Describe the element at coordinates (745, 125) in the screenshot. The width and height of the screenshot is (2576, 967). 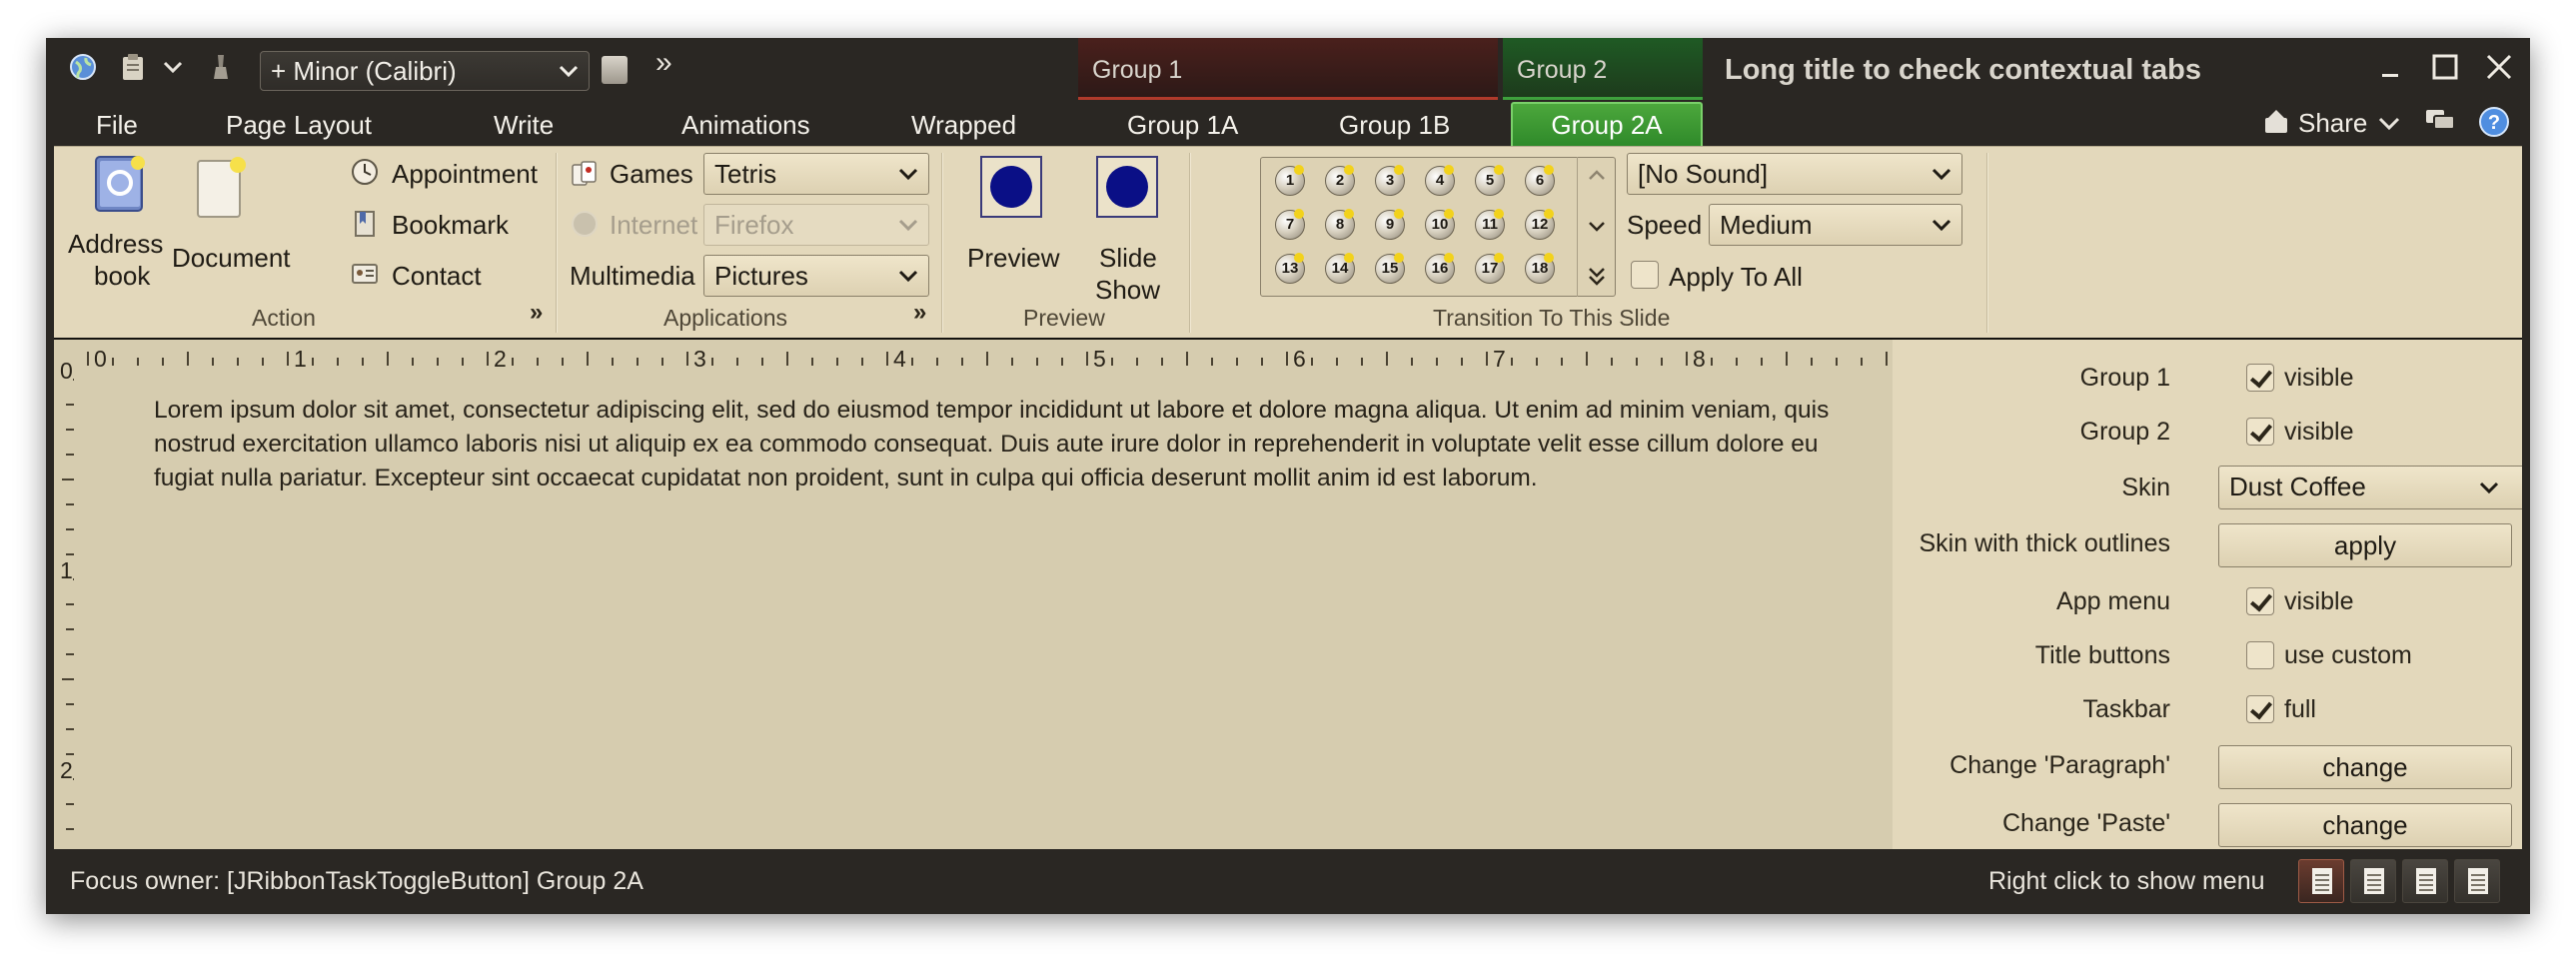
I see `tab-animations: Animations` at that location.